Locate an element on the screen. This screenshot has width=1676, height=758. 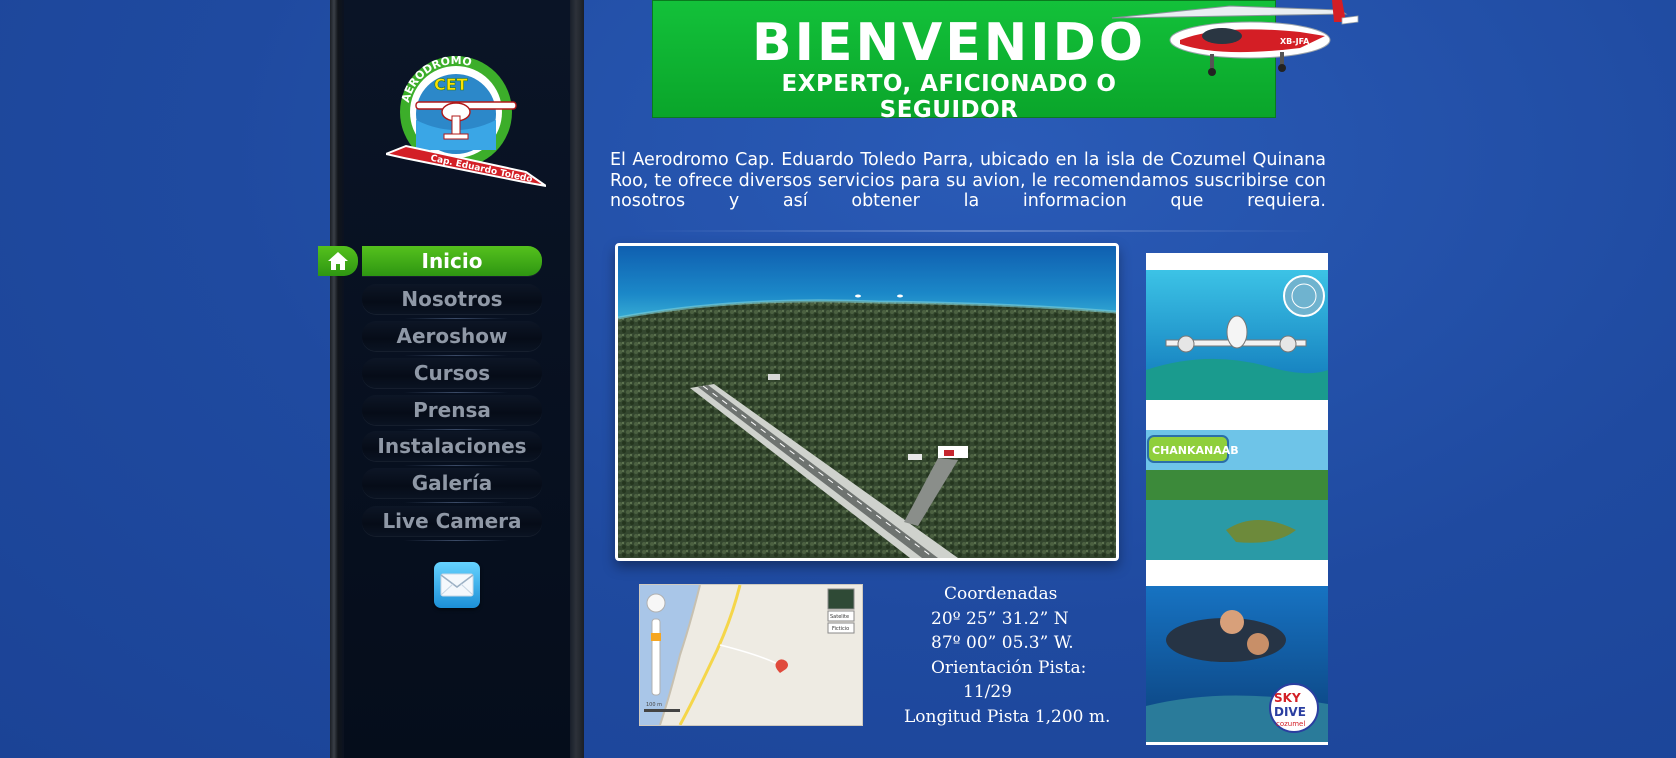
nav-item-prensa: Prensa is located at coordinates (452, 410).